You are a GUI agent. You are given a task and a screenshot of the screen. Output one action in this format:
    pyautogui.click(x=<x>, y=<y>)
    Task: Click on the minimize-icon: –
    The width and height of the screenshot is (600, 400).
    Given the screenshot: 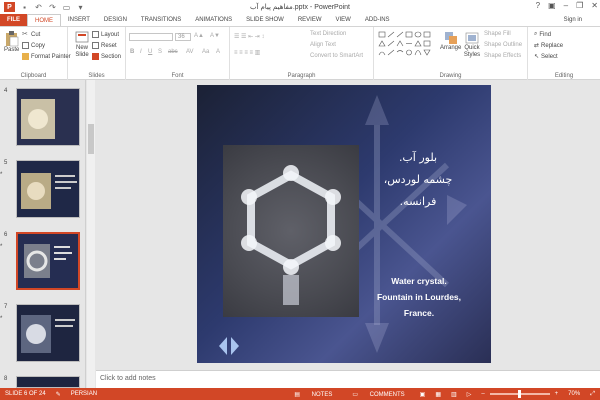 What is the action you would take?
    pyautogui.click(x=566, y=5)
    